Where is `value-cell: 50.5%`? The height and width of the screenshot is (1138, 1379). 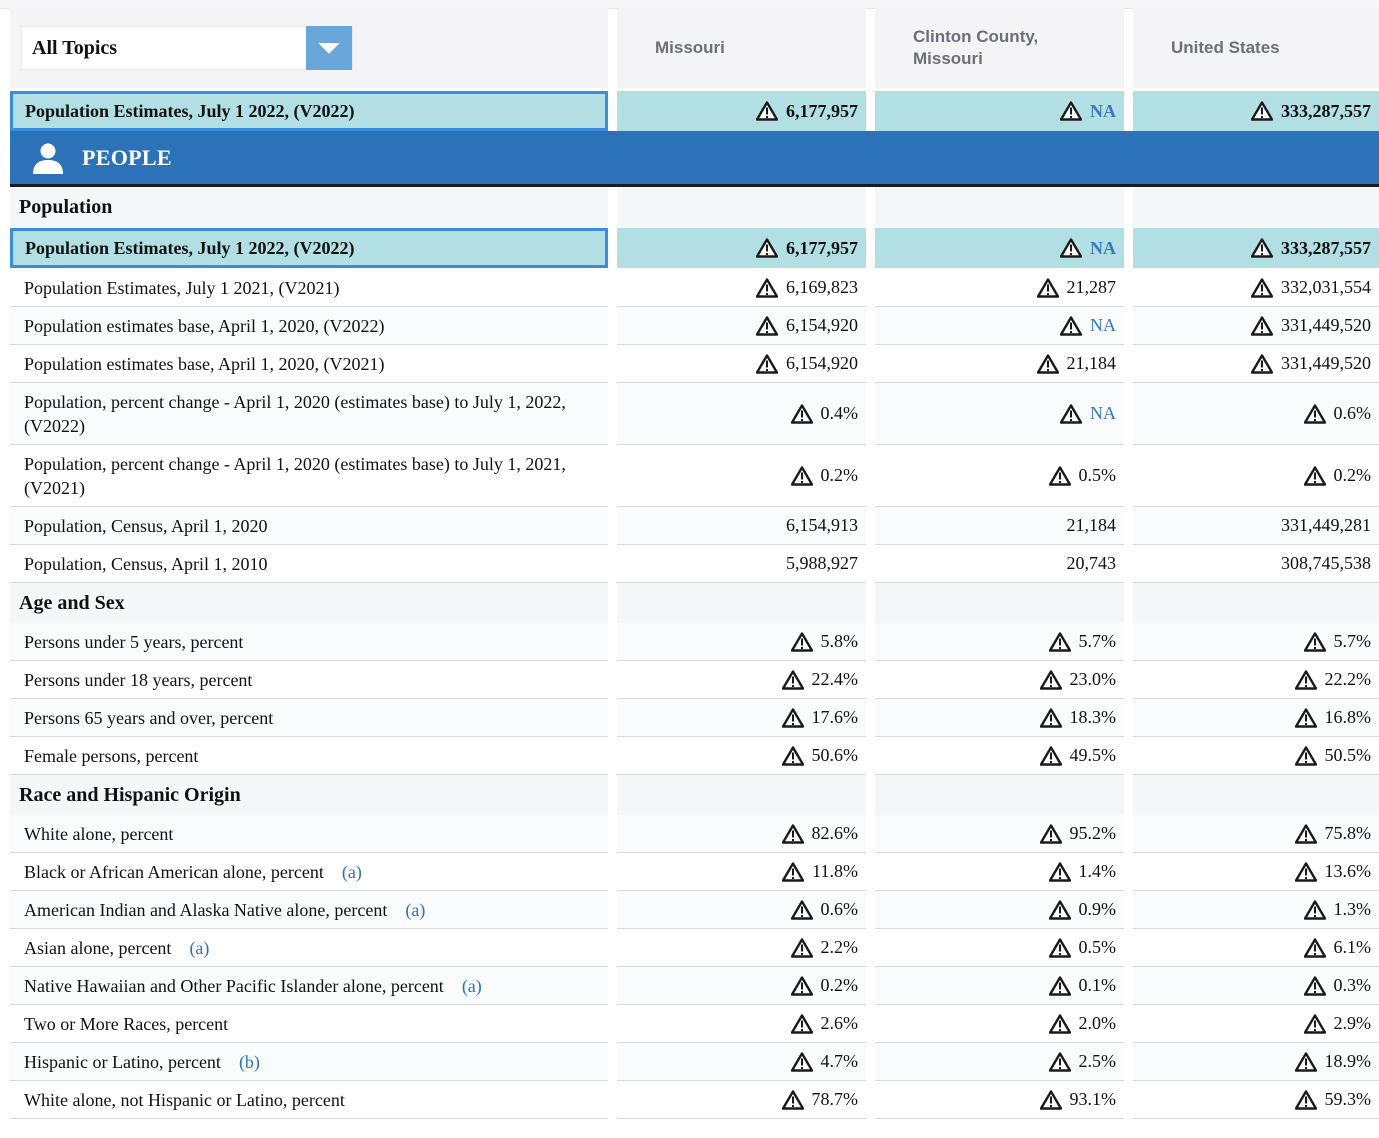
value-cell: 50.5% is located at coordinates (1256, 756).